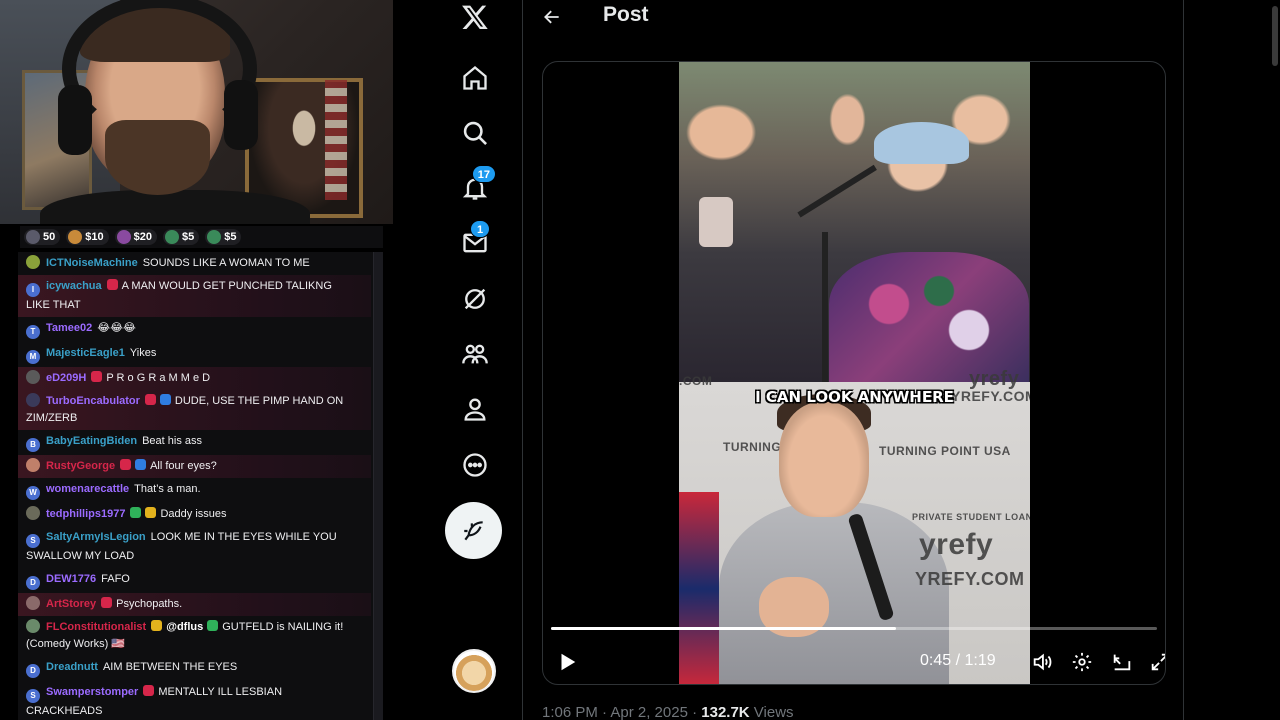 The width and height of the screenshot is (1280, 720). Describe the element at coordinates (66, 378) in the screenshot. I see `chat-username: eD209H` at that location.